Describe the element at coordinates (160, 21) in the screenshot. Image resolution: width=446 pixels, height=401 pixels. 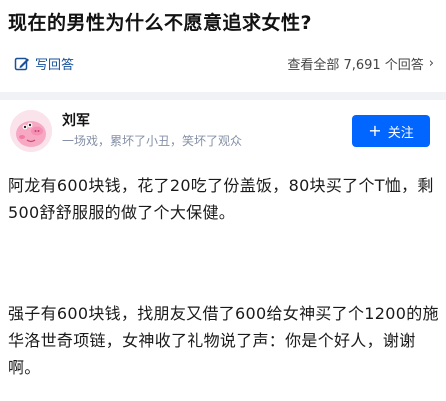
I see `question-title: 现在的男性为什么不愿意追求女性?` at that location.